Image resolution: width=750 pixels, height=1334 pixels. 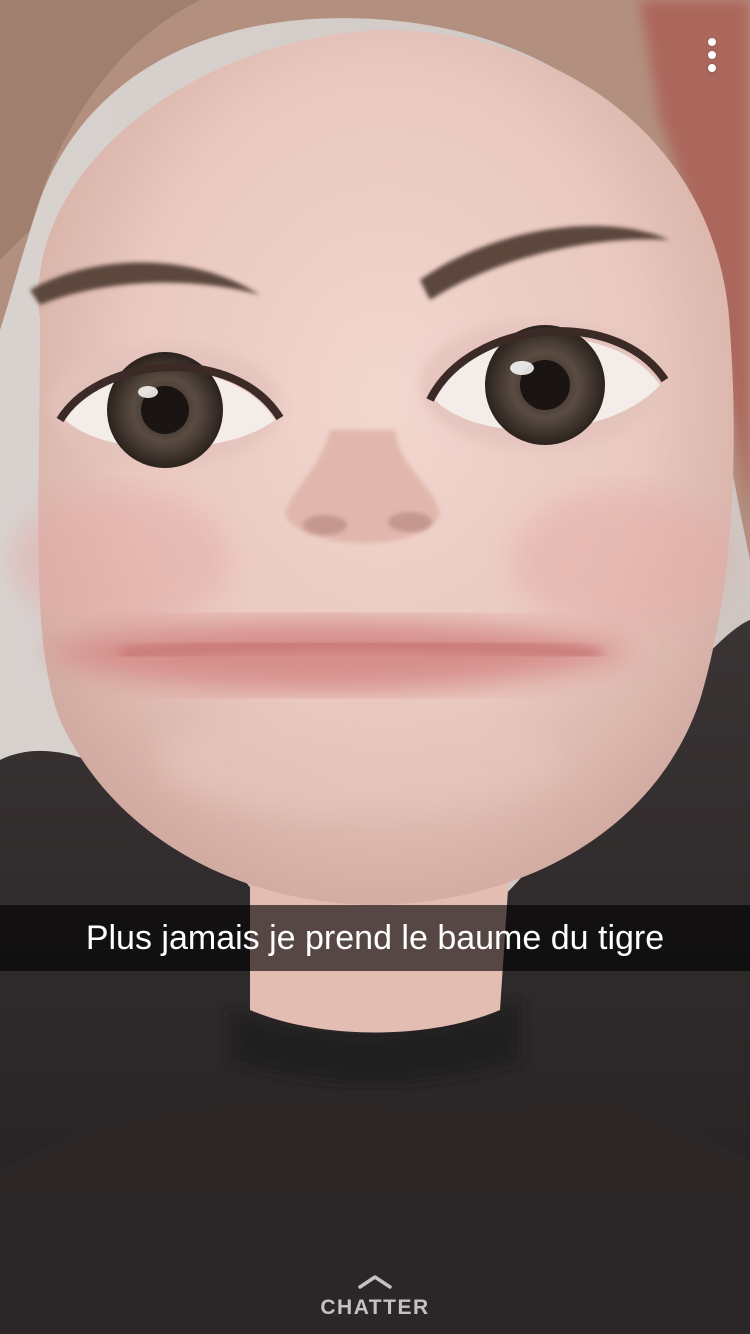 I want to click on chat-label: CHATTER, so click(x=375, y=1307).